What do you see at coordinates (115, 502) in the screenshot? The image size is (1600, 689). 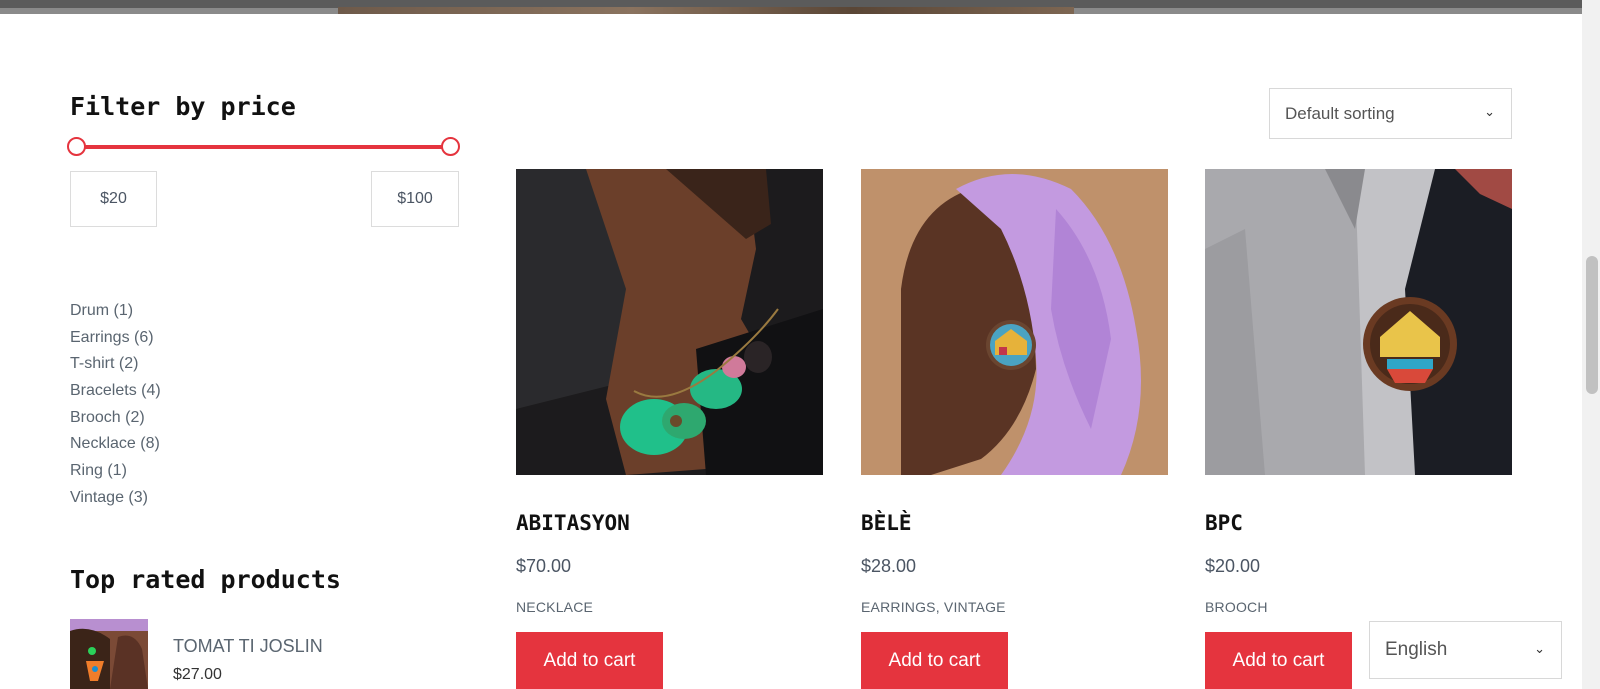 I see `category-link-vintage: Vintage (3)` at bounding box center [115, 502].